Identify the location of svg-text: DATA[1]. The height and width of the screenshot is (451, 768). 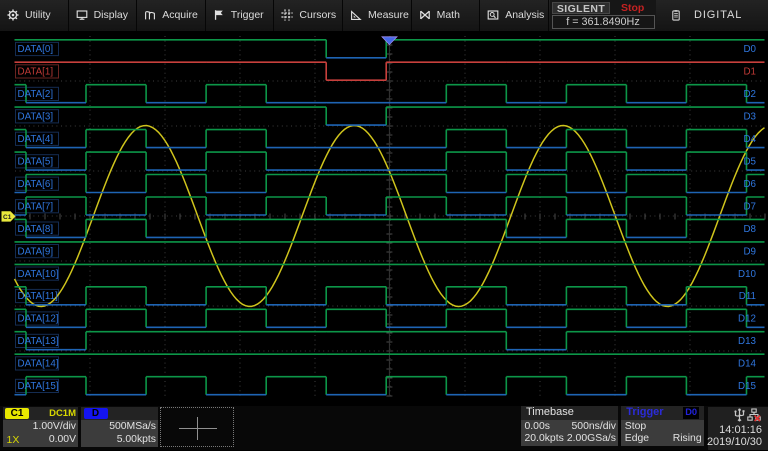
(36, 72).